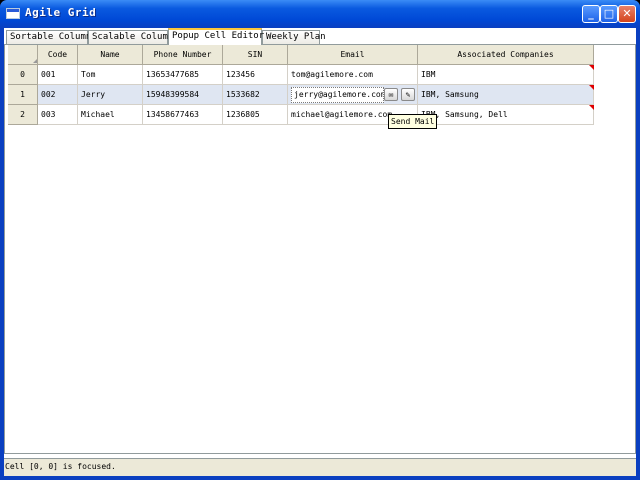 This screenshot has height=480, width=640. What do you see at coordinates (391, 94) in the screenshot?
I see `send-mail-button: ✉` at bounding box center [391, 94].